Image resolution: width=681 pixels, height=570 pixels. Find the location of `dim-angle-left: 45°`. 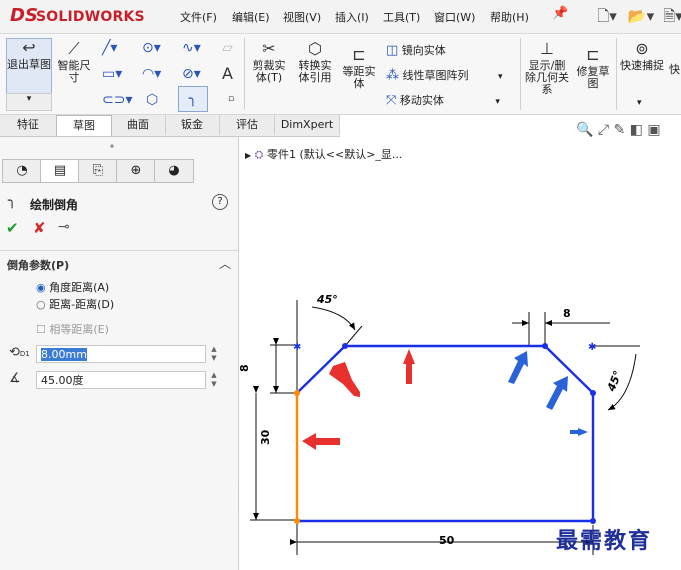

dim-angle-left: 45° is located at coordinates (327, 299).